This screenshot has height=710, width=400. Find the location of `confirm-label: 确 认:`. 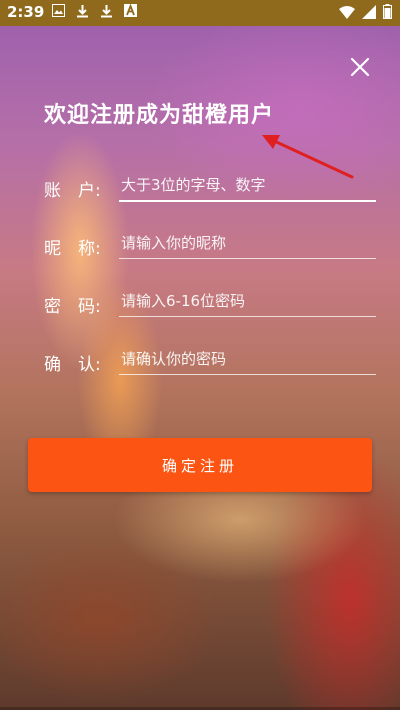

confirm-label: 确 认: is located at coordinates (72, 365).